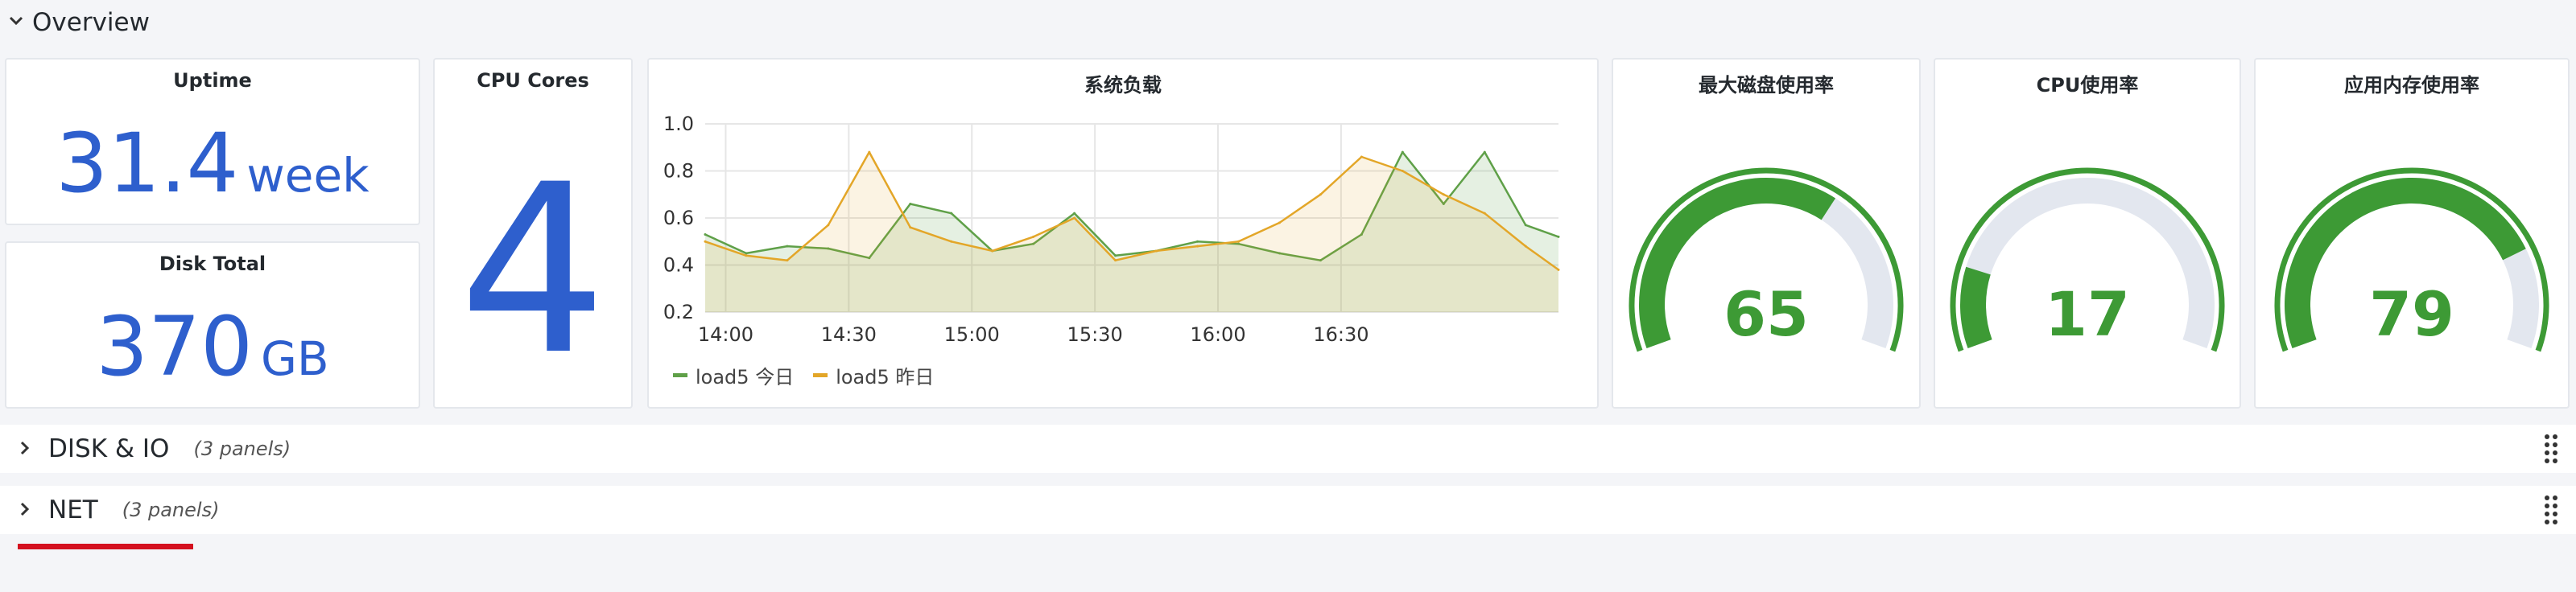 This screenshot has width=2576, height=592. What do you see at coordinates (678, 218) in the screenshot?
I see `y-tick-label: 0.6` at bounding box center [678, 218].